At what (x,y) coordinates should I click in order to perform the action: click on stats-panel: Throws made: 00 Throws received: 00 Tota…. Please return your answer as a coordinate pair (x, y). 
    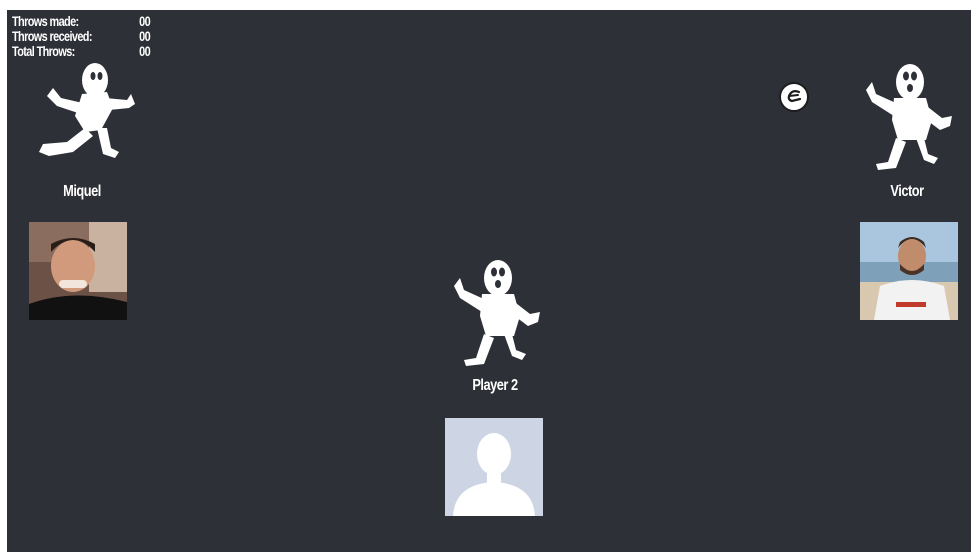
    Looking at the image, I should click on (81, 36).